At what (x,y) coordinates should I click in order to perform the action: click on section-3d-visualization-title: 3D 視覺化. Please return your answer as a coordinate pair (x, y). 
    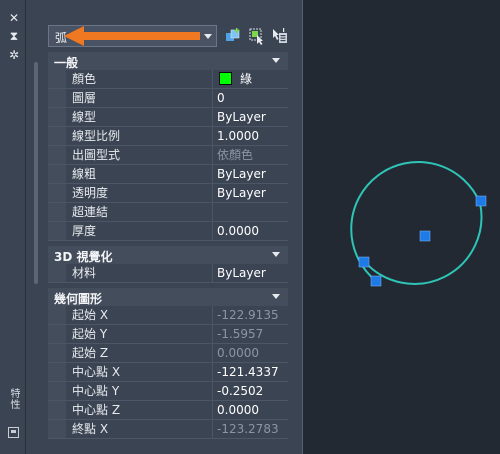
    Looking at the image, I should click on (83, 257).